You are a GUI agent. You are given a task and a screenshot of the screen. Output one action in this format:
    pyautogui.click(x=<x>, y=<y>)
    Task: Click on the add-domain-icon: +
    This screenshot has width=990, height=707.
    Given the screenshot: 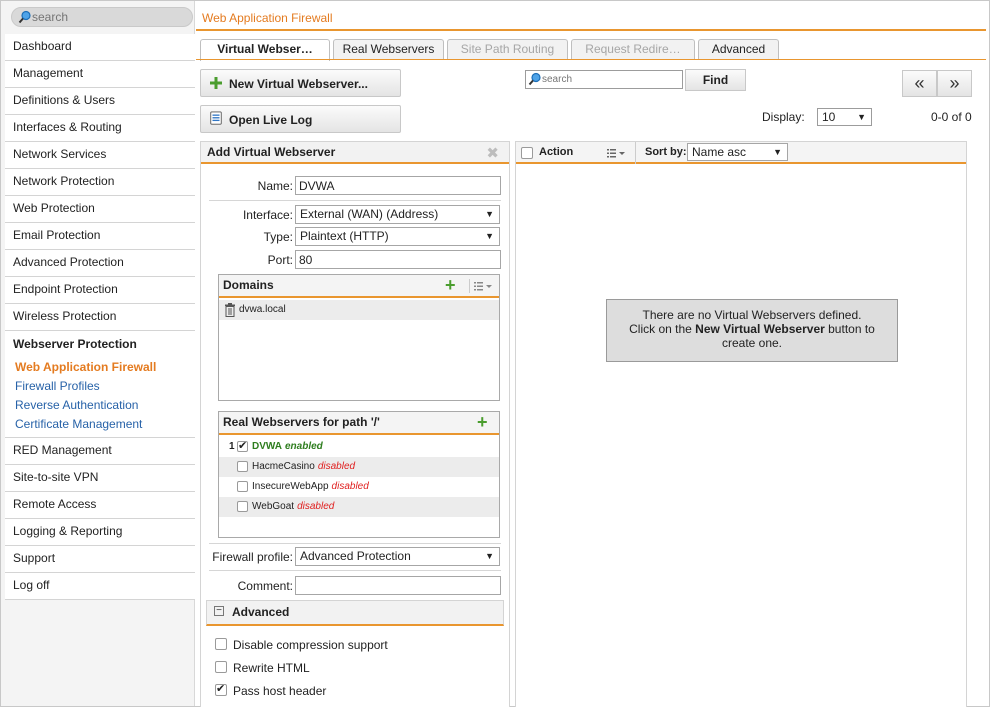 What is the action you would take?
    pyautogui.click(x=450, y=285)
    